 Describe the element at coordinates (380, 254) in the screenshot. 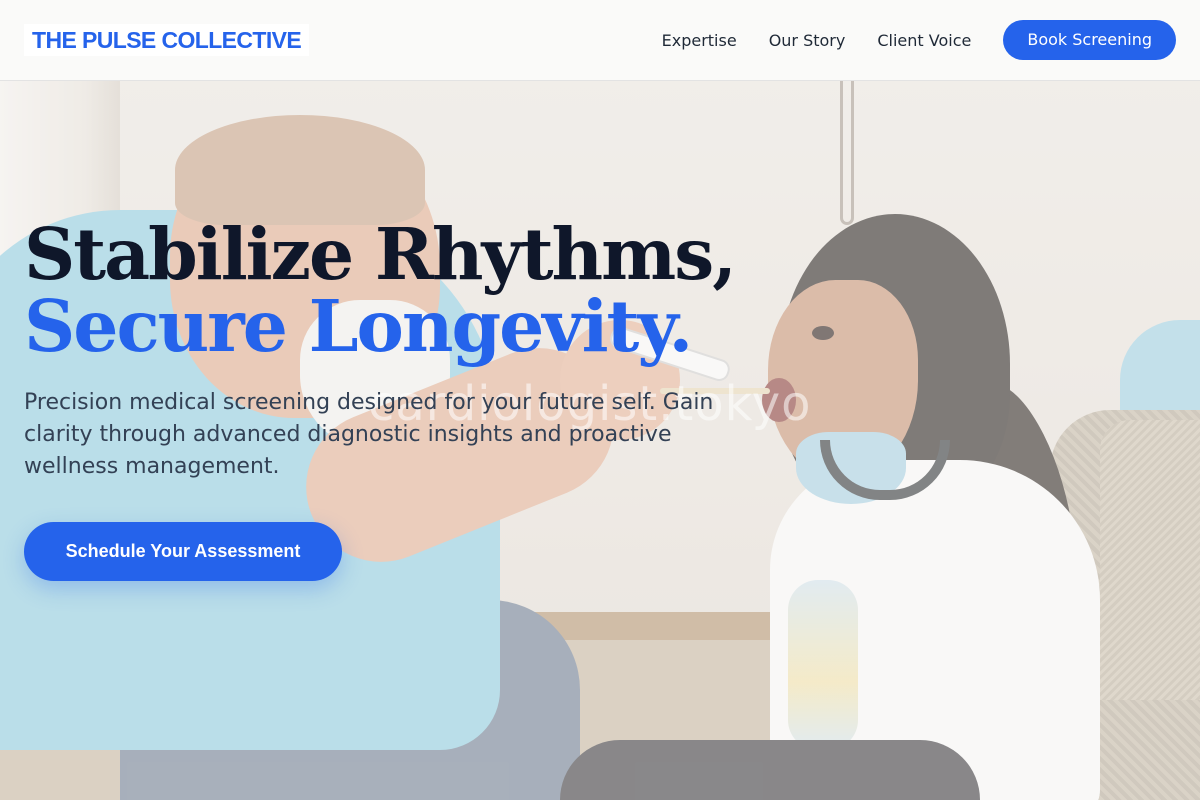

I see `hero-headline-line1: Stabilize Rhythms,` at that location.